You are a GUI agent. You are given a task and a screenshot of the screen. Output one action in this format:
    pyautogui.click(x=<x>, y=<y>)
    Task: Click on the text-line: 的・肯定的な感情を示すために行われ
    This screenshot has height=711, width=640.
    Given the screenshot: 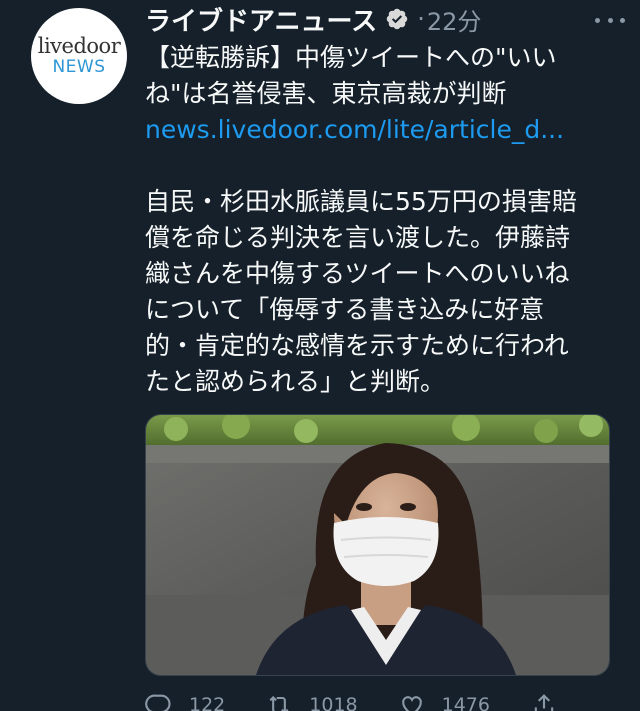 What is the action you would take?
    pyautogui.click(x=357, y=345)
    